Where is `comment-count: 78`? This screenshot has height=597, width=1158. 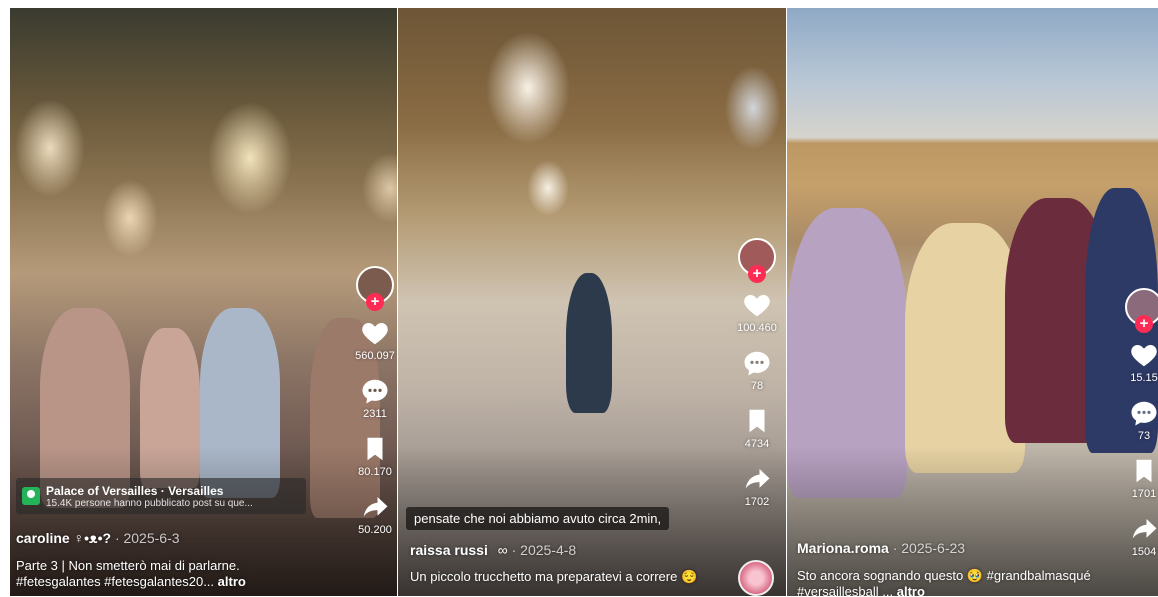
comment-count: 78 is located at coordinates (757, 386).